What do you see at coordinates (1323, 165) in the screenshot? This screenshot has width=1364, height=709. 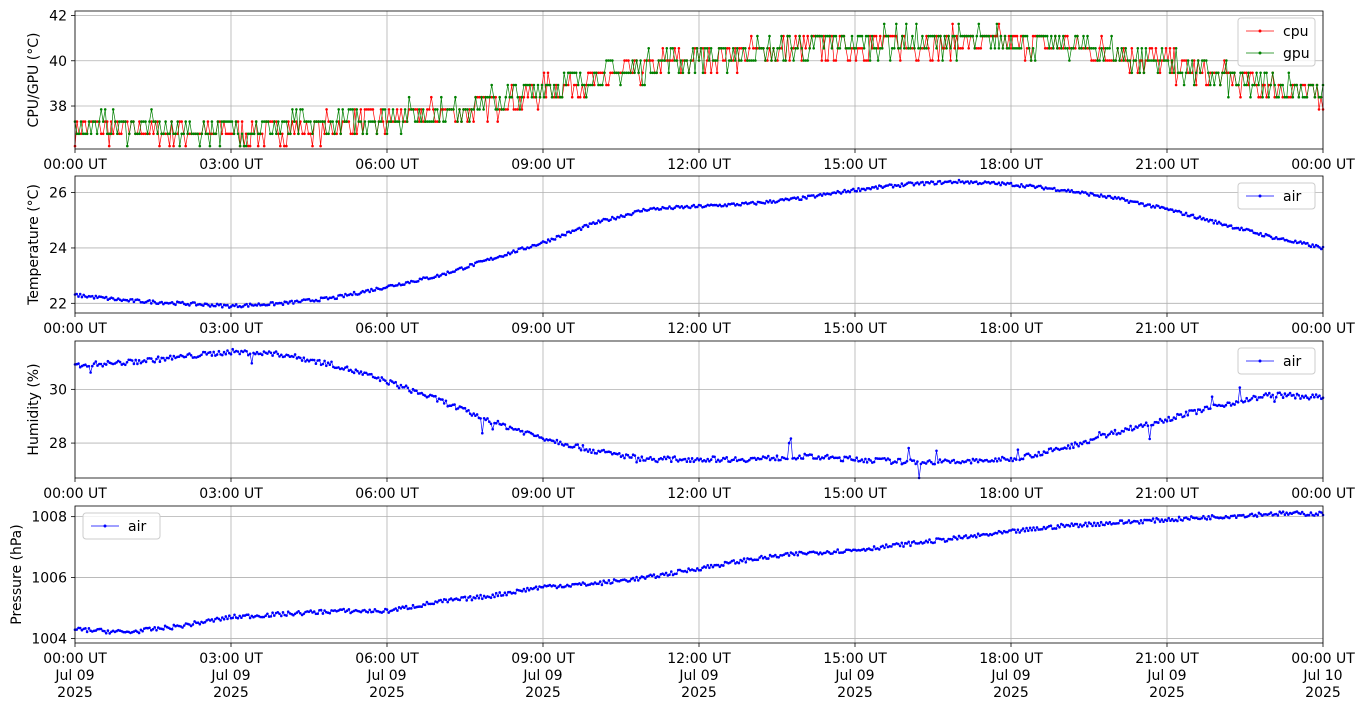 I see `x-tick-label-line: 00:00 UT` at bounding box center [1323, 165].